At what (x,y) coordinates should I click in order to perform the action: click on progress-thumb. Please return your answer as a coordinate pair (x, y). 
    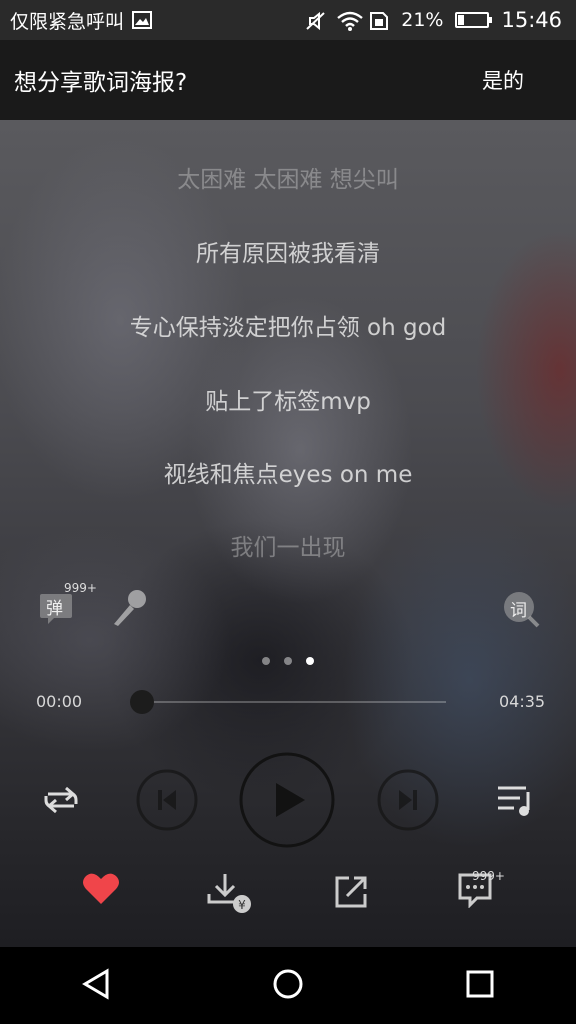
    Looking at the image, I should click on (142, 702).